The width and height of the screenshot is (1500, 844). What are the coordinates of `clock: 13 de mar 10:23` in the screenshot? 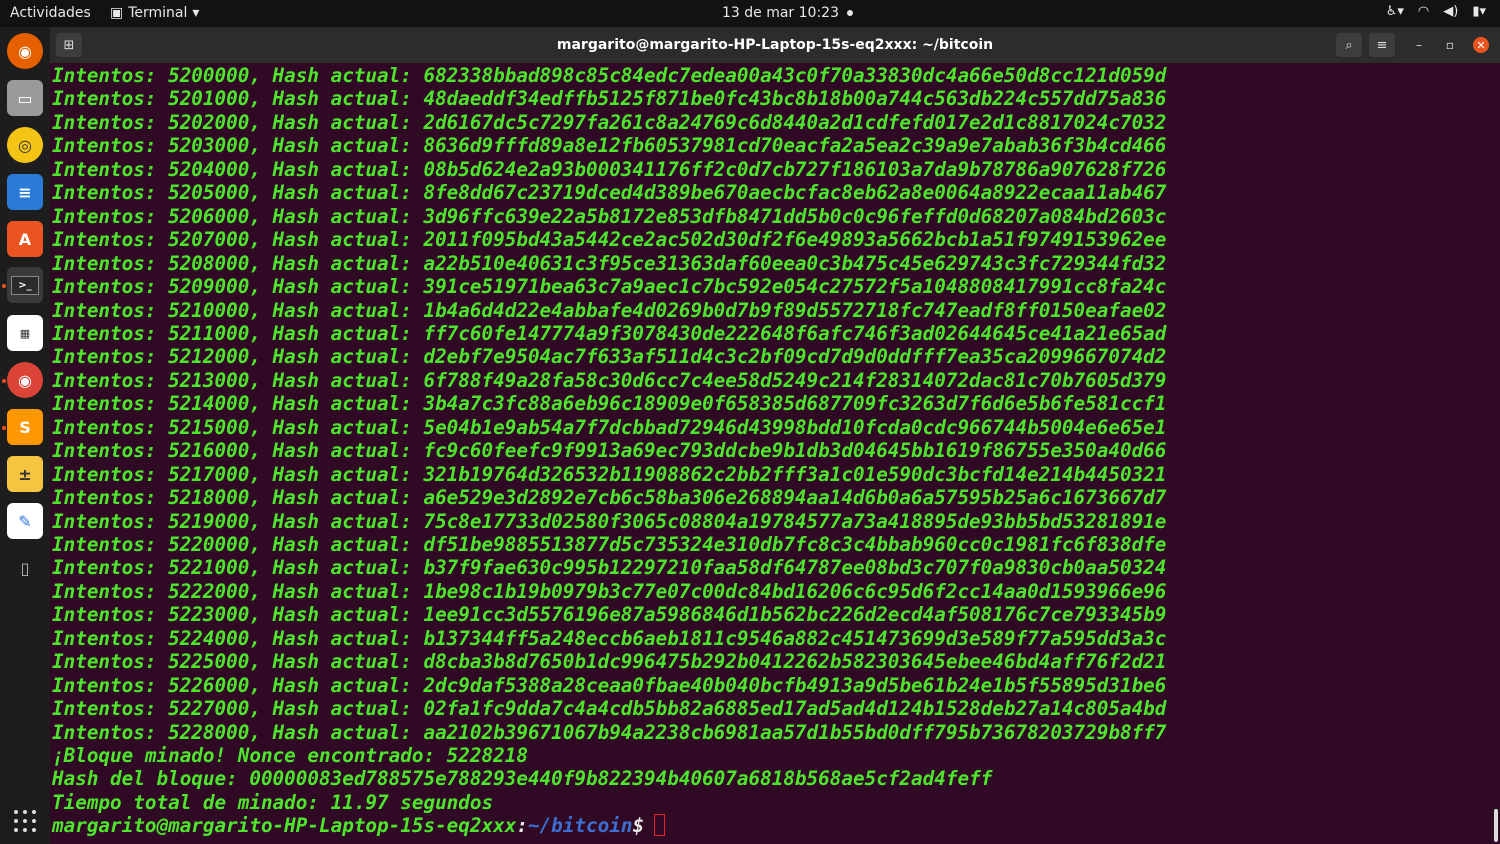 It's located at (787, 13).